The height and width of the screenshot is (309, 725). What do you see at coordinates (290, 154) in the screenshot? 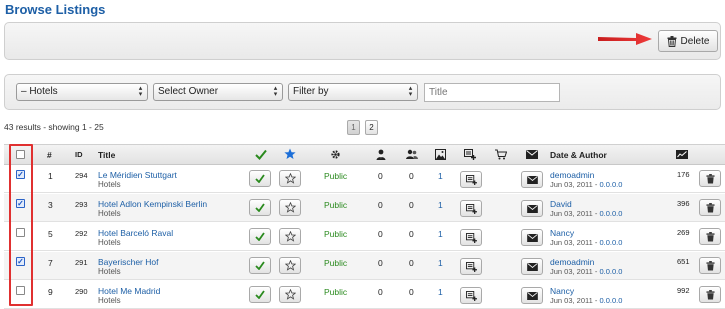
I see `star-icon` at bounding box center [290, 154].